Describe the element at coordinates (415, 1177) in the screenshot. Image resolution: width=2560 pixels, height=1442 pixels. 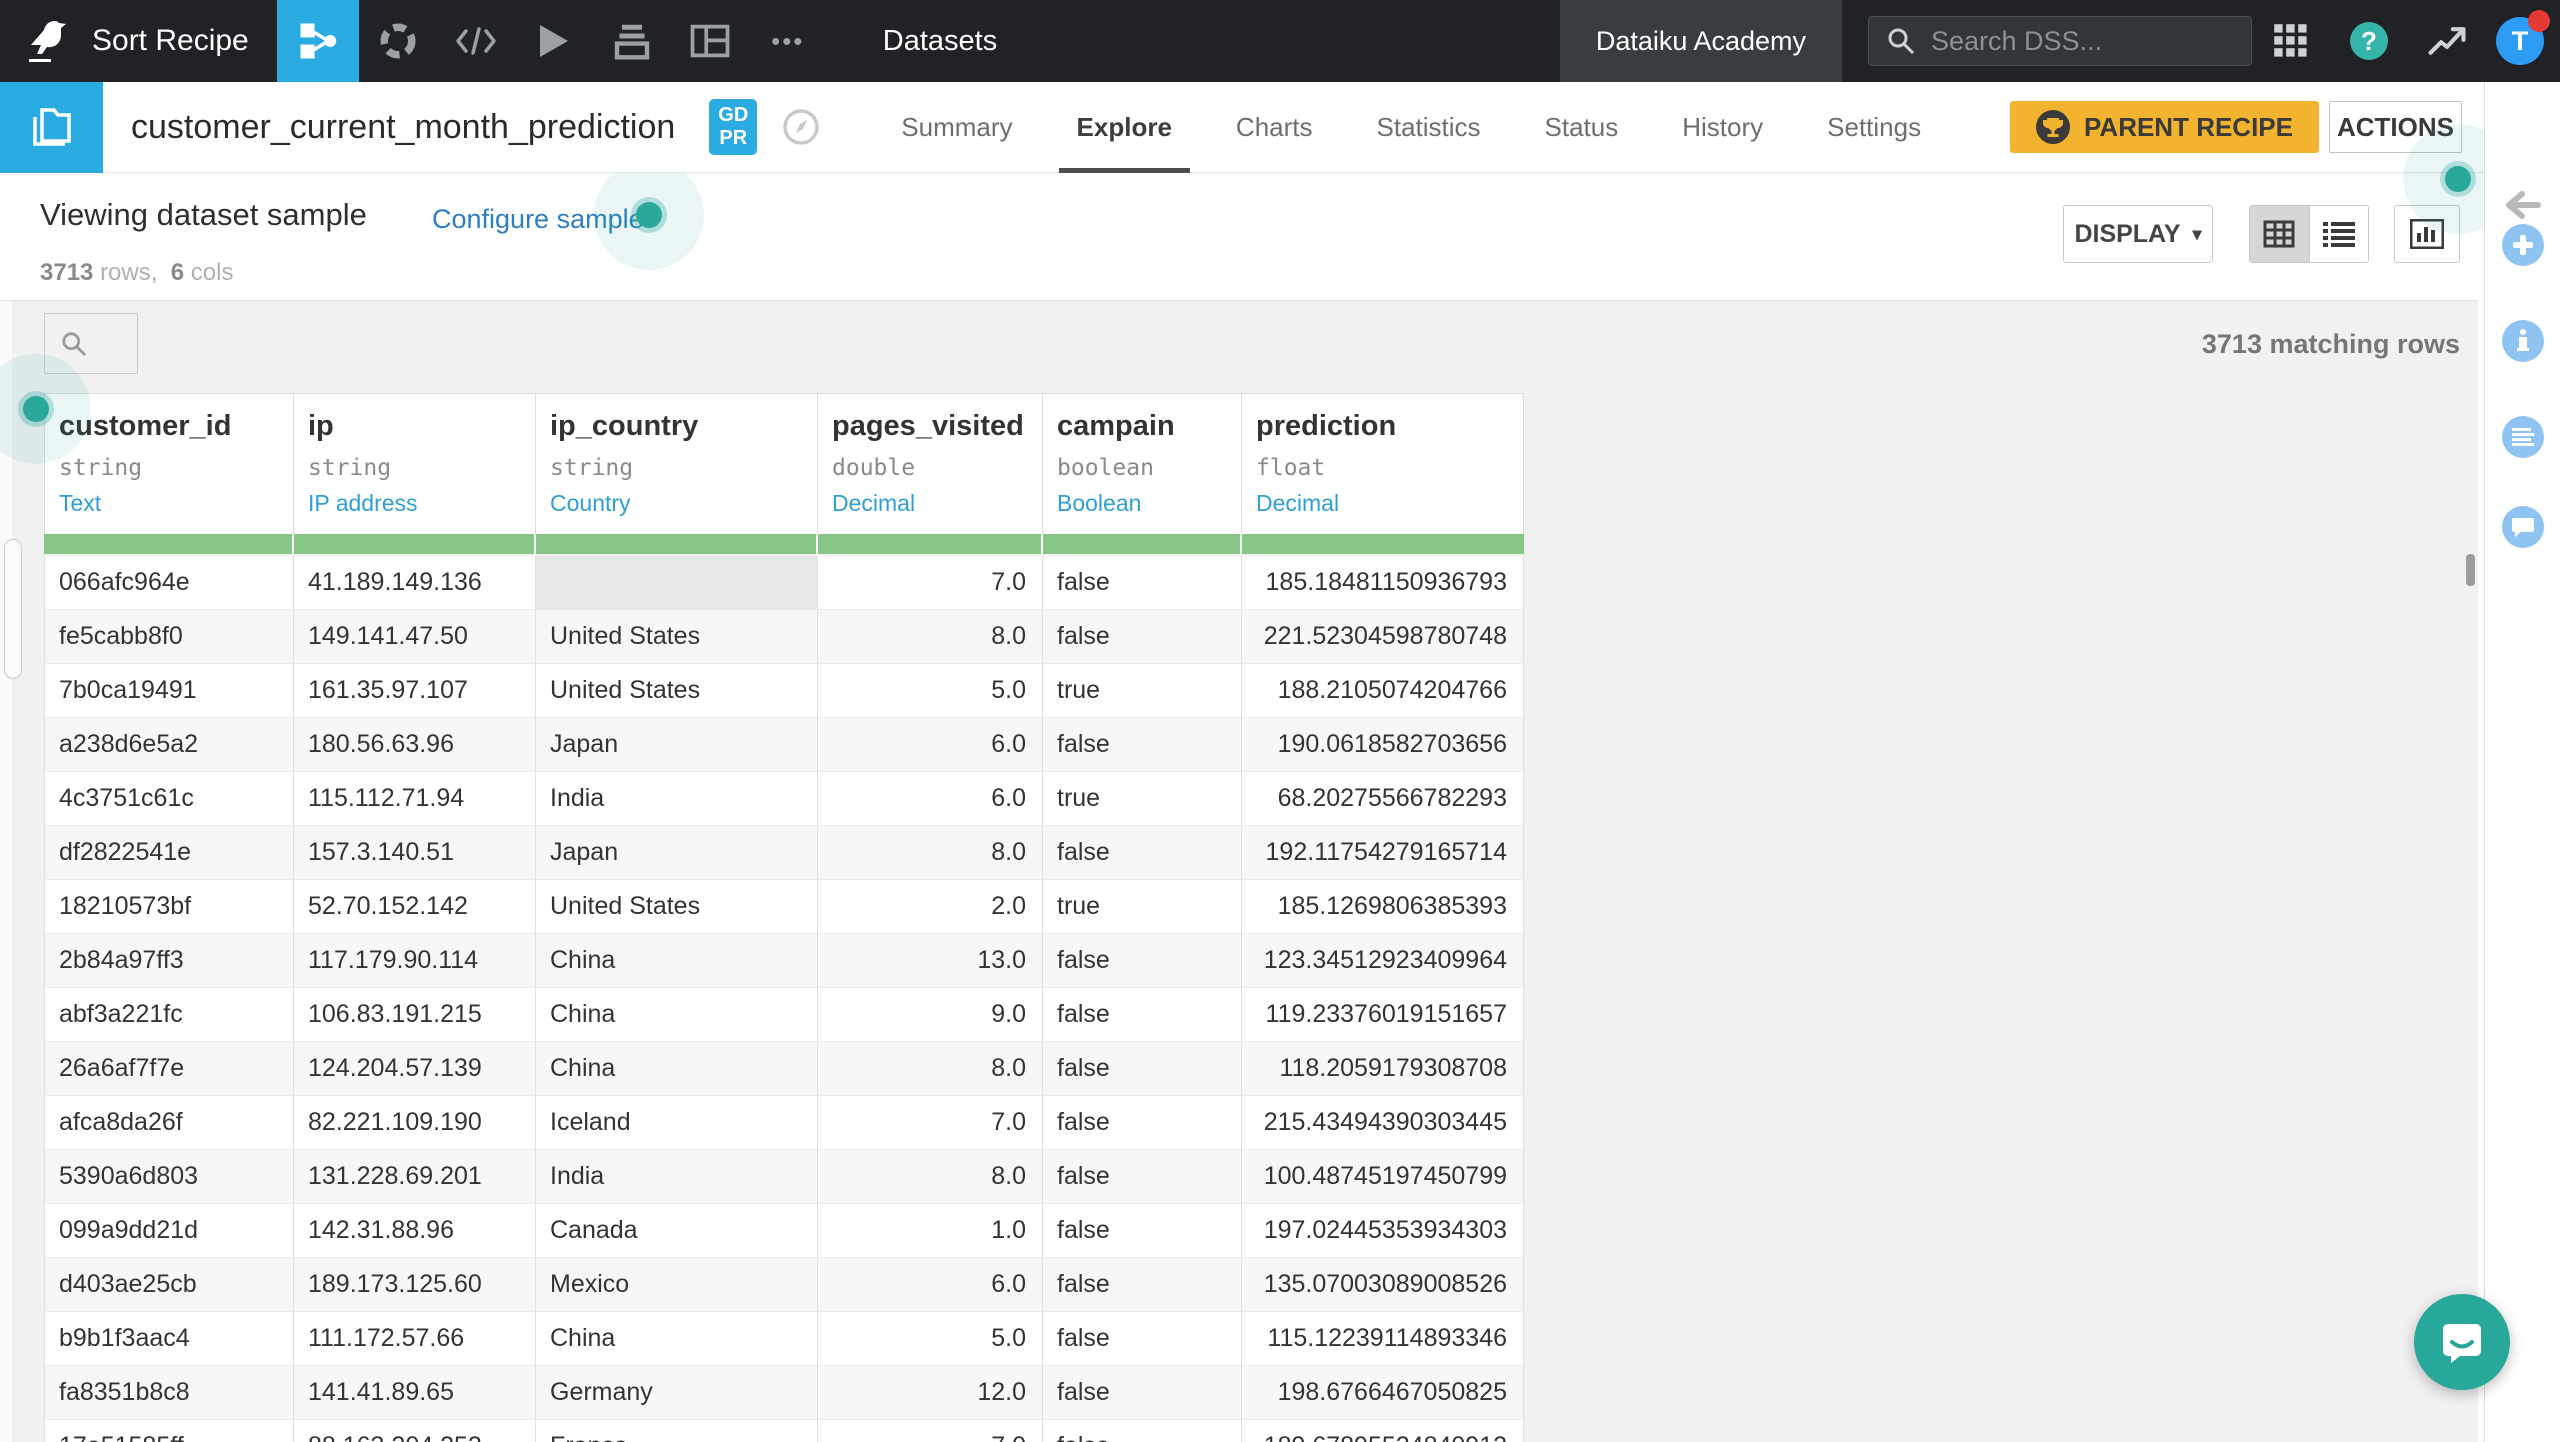
I see `cell-ip: 131.228.69.201` at that location.